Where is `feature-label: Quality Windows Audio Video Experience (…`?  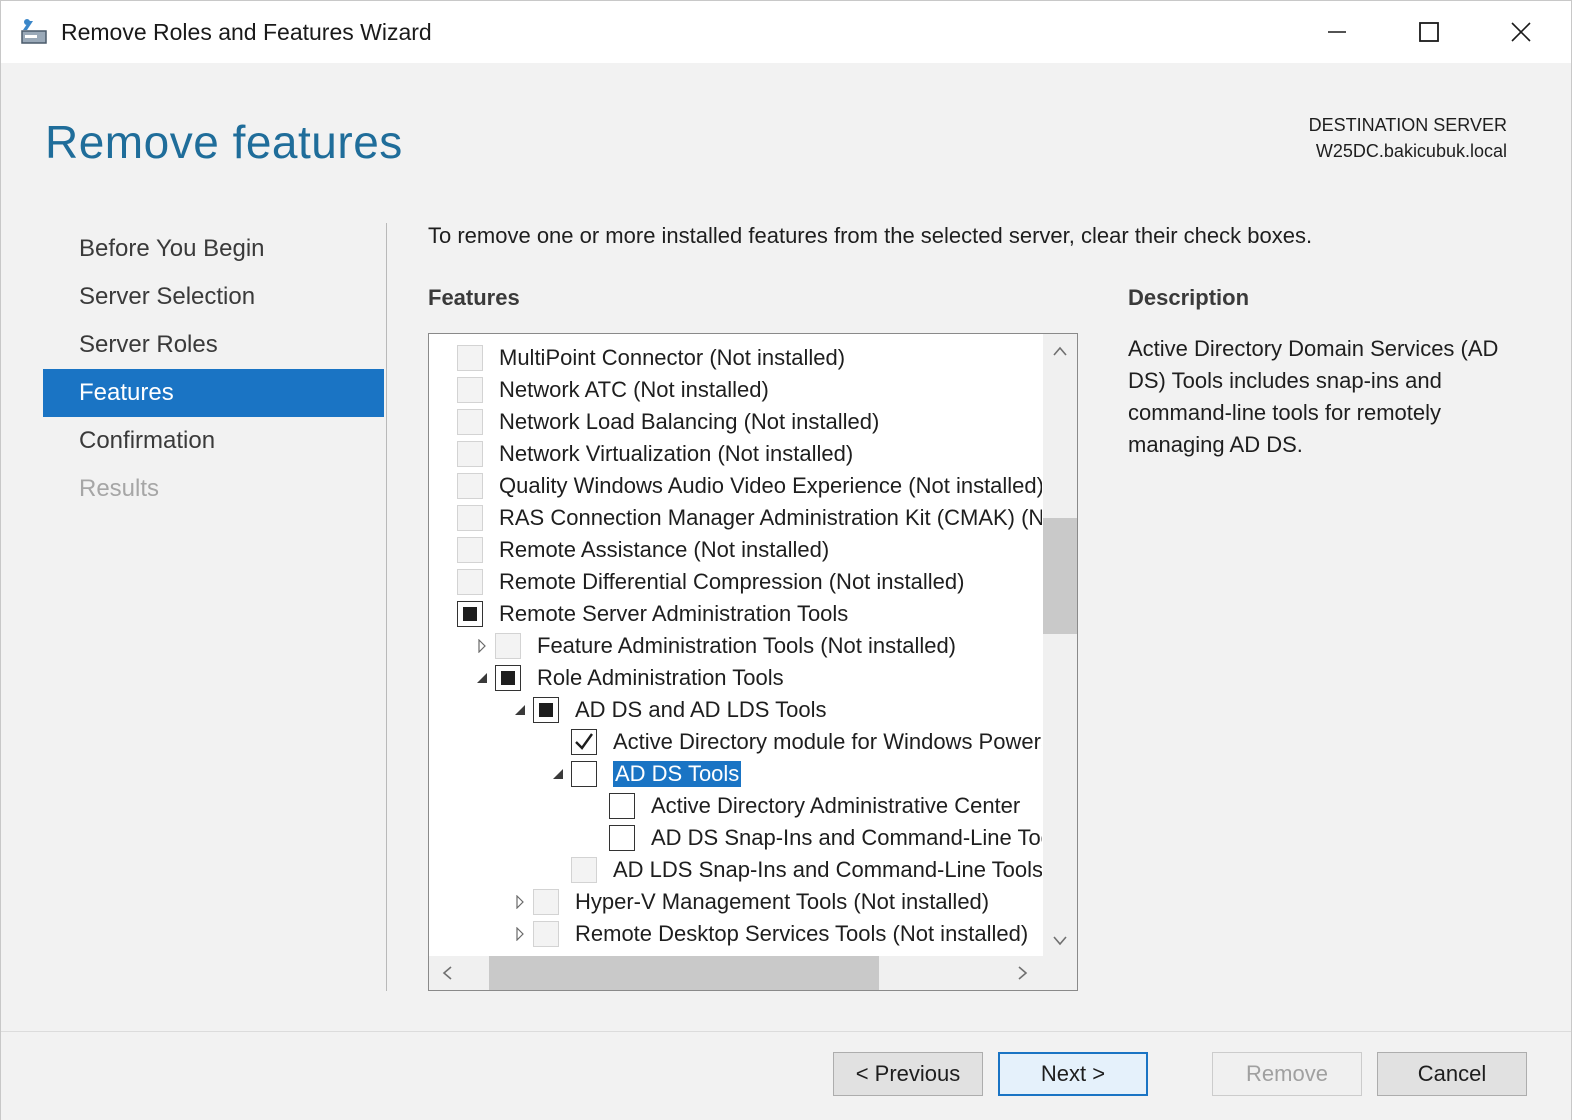
feature-label: Quality Windows Audio Video Experience (… is located at coordinates (770, 486).